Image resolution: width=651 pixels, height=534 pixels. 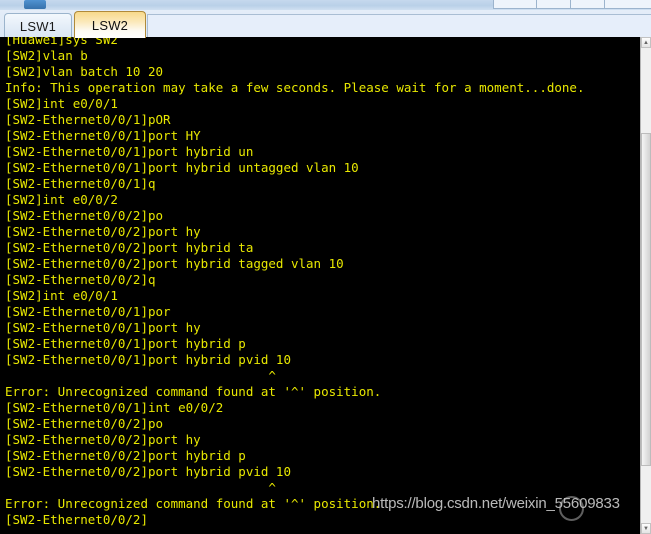 I want to click on console-line: [SW2-Ethernet0/0/2]port hybrid ta, so click(x=129, y=247).